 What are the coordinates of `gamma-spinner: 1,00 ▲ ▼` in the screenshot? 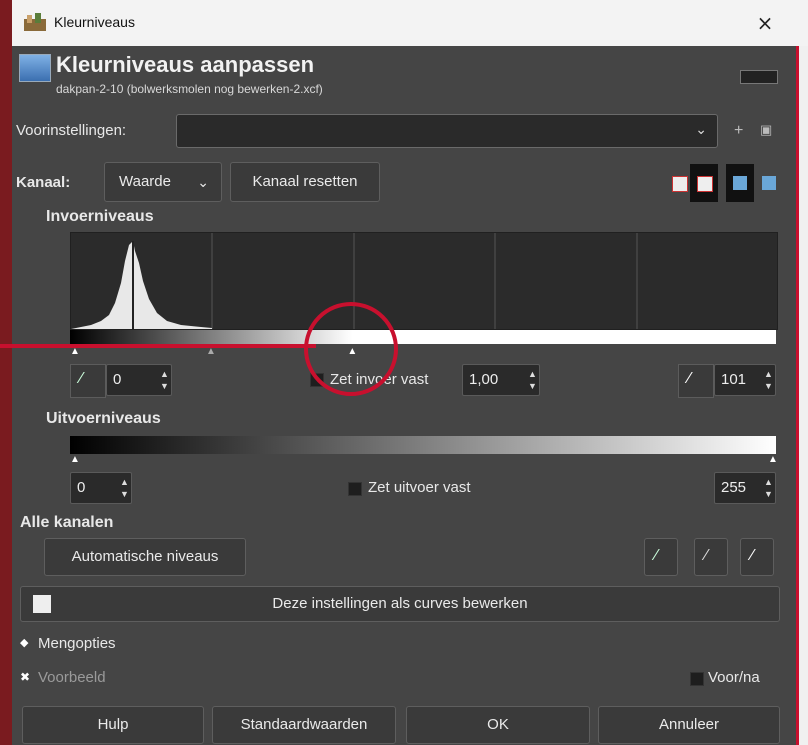 It's located at (501, 380).